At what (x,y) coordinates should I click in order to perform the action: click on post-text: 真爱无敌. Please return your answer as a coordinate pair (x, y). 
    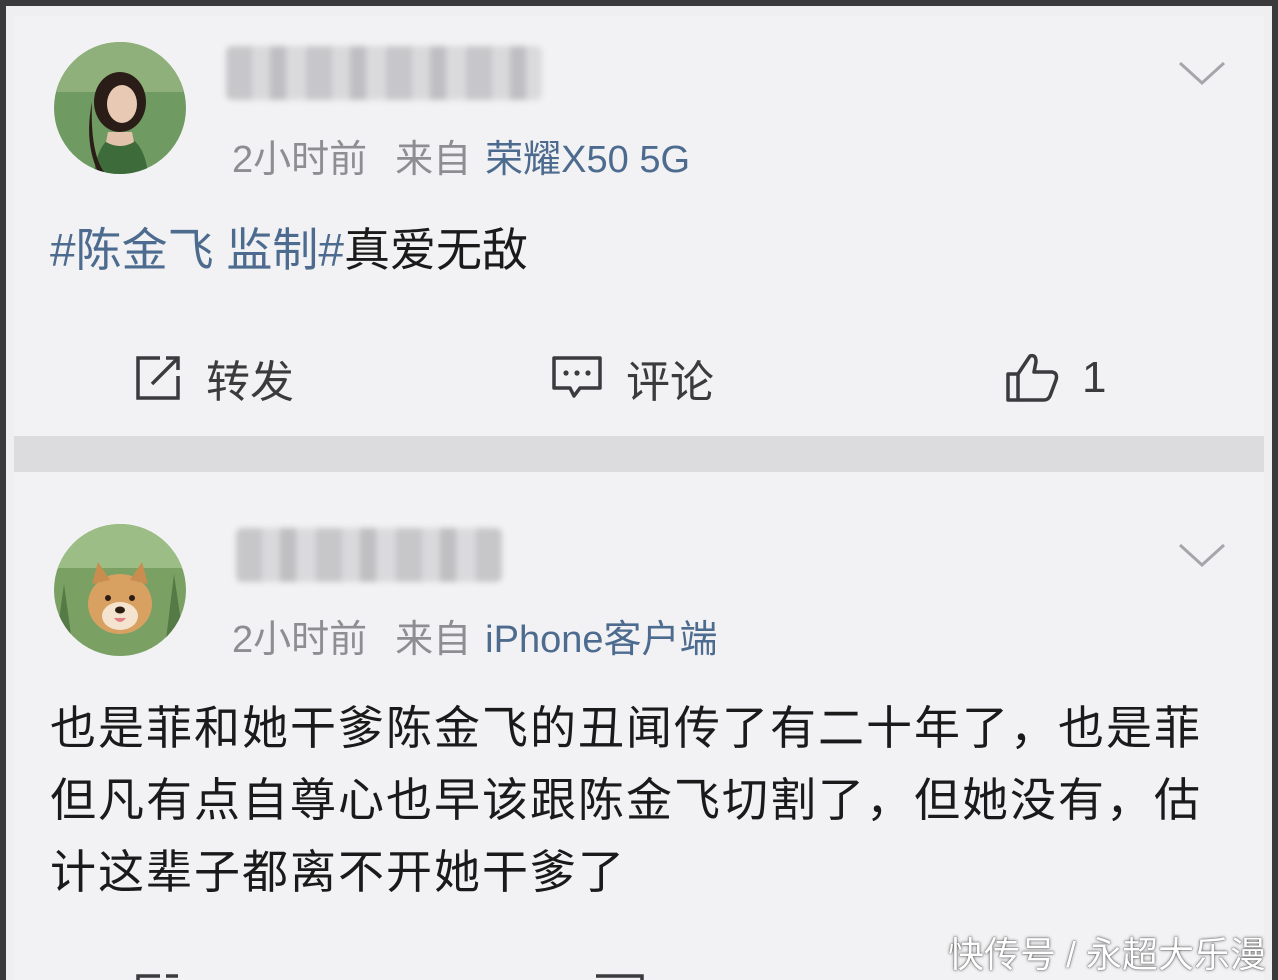
    Looking at the image, I should click on (435, 250).